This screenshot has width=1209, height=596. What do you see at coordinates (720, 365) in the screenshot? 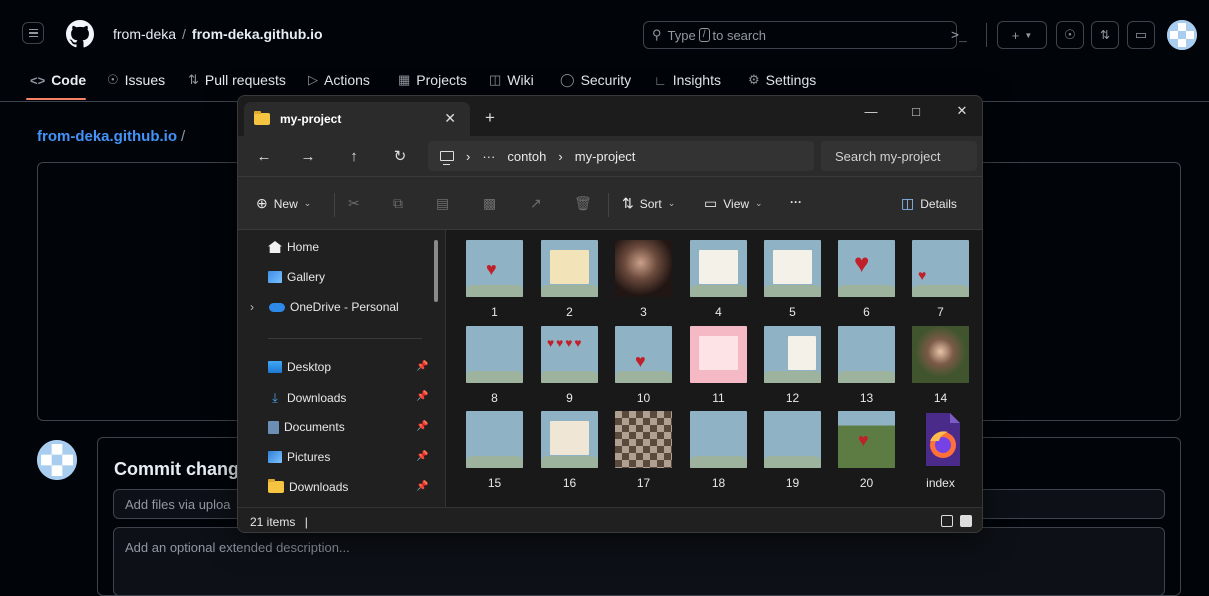
I see `file-item: 11` at bounding box center [720, 365].